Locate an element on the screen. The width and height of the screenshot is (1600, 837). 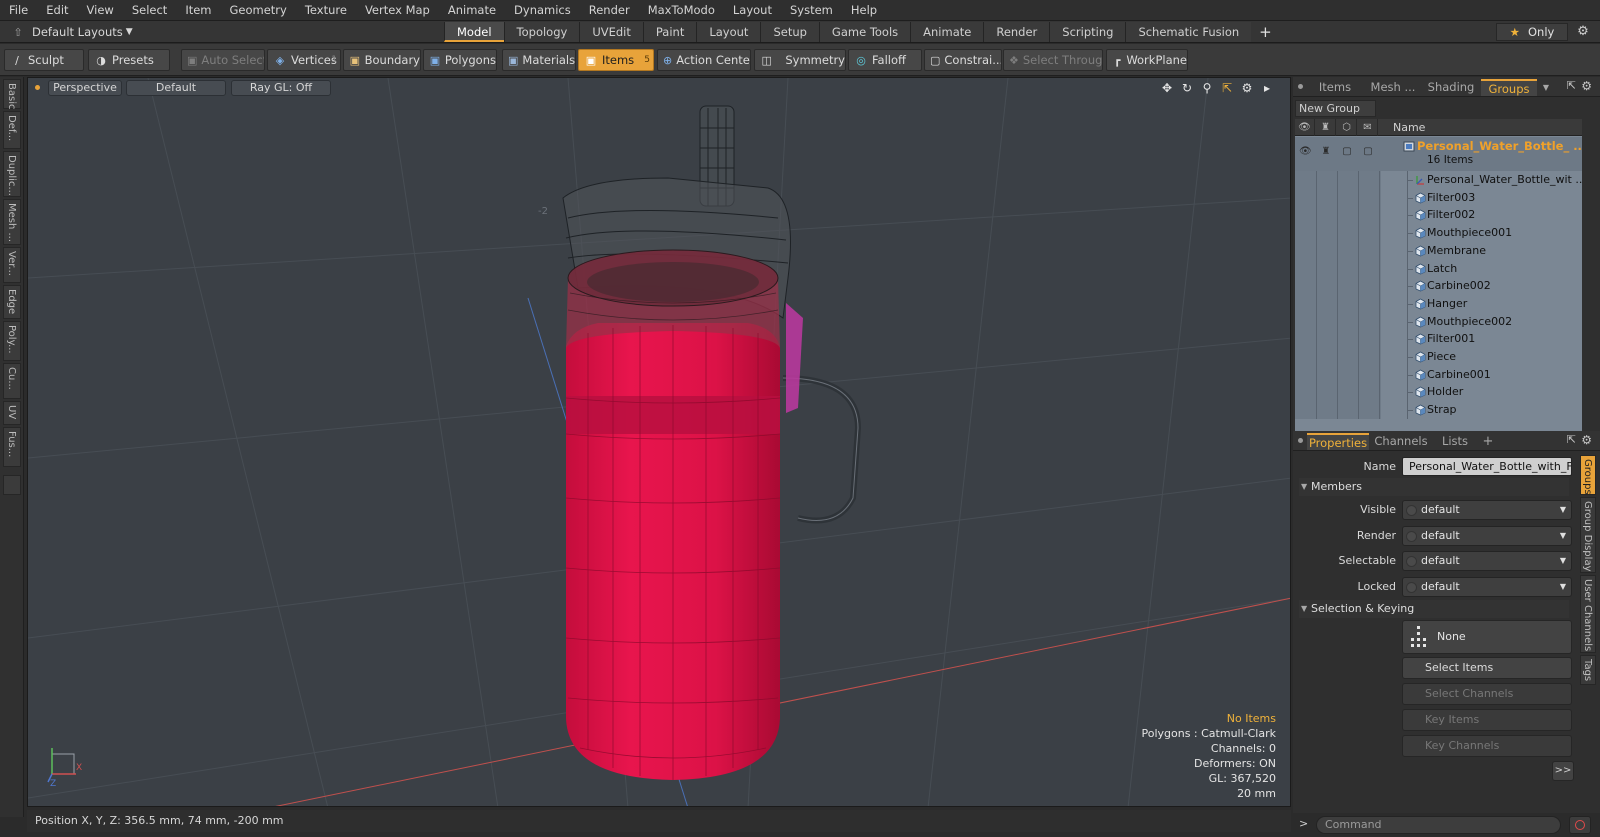
zoom-view-icon: ⚲ is located at coordinates (1207, 88).